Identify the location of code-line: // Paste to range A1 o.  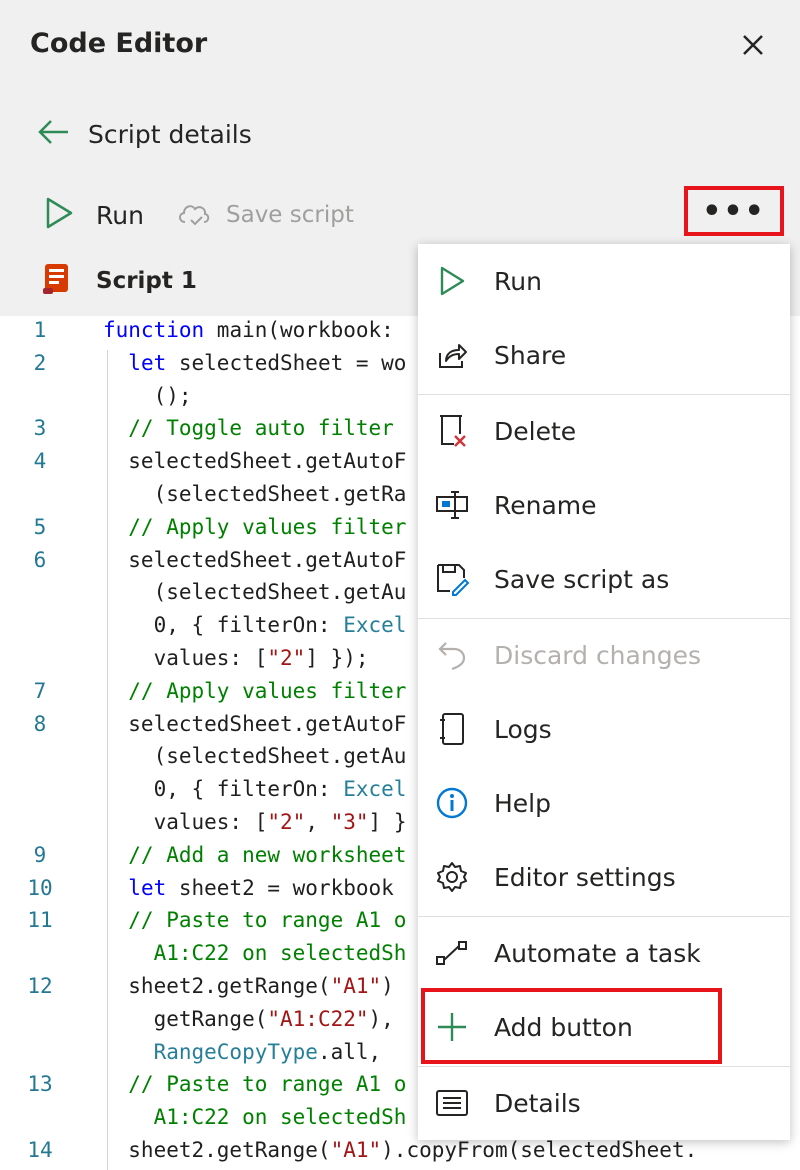
(254, 1084).